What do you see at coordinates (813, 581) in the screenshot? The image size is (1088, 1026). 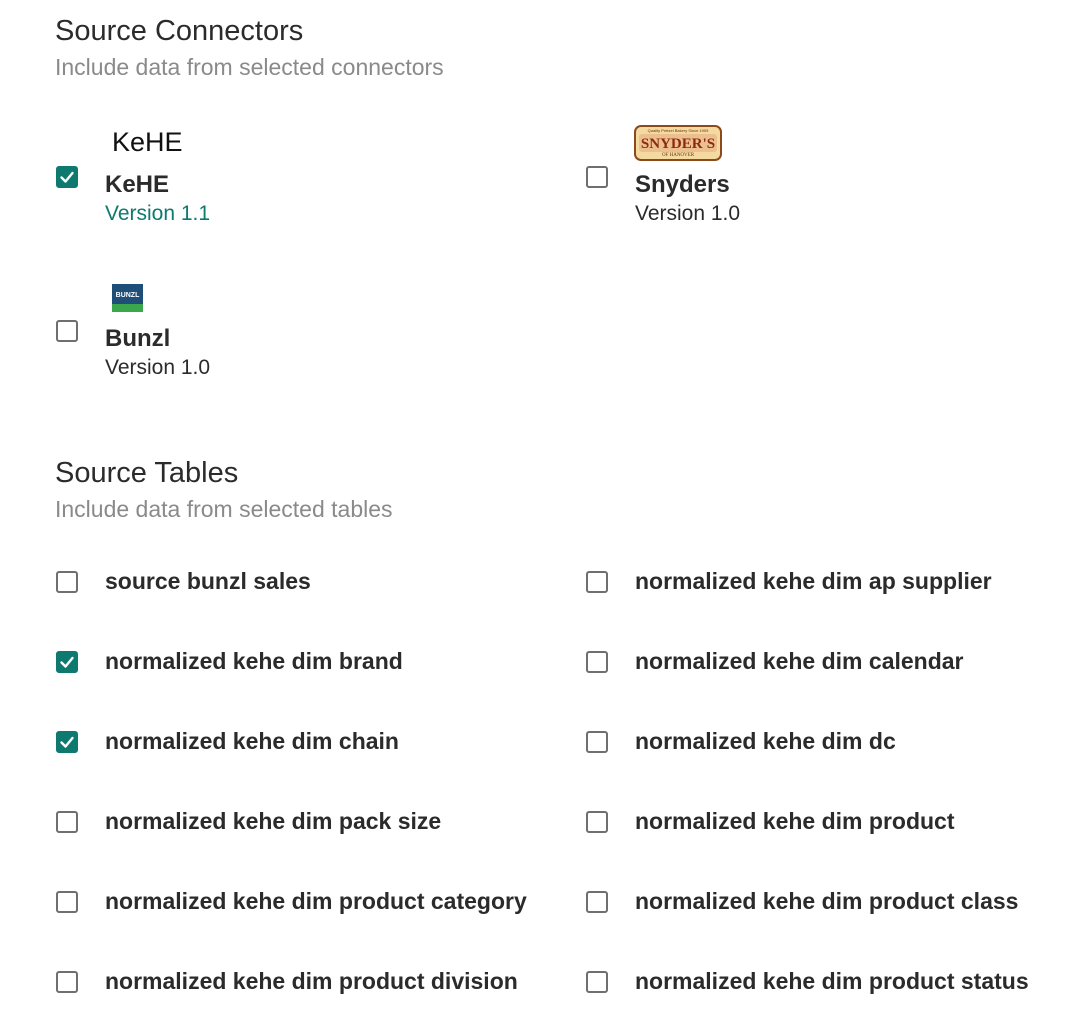 I see `table-label: normalized kehe dim ap supplier` at bounding box center [813, 581].